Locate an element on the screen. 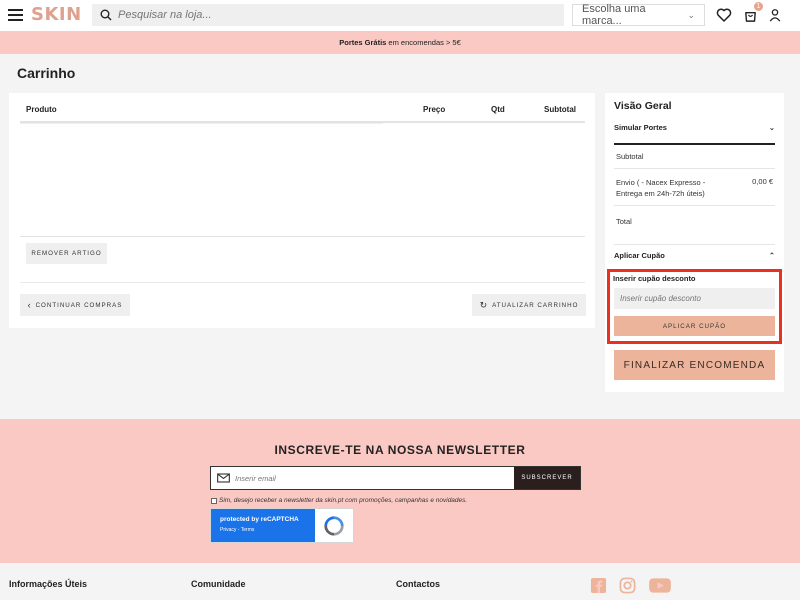 The width and height of the screenshot is (800, 600). update-cart-button: ↻ ATUALIZAR CARRINHO is located at coordinates (529, 305).